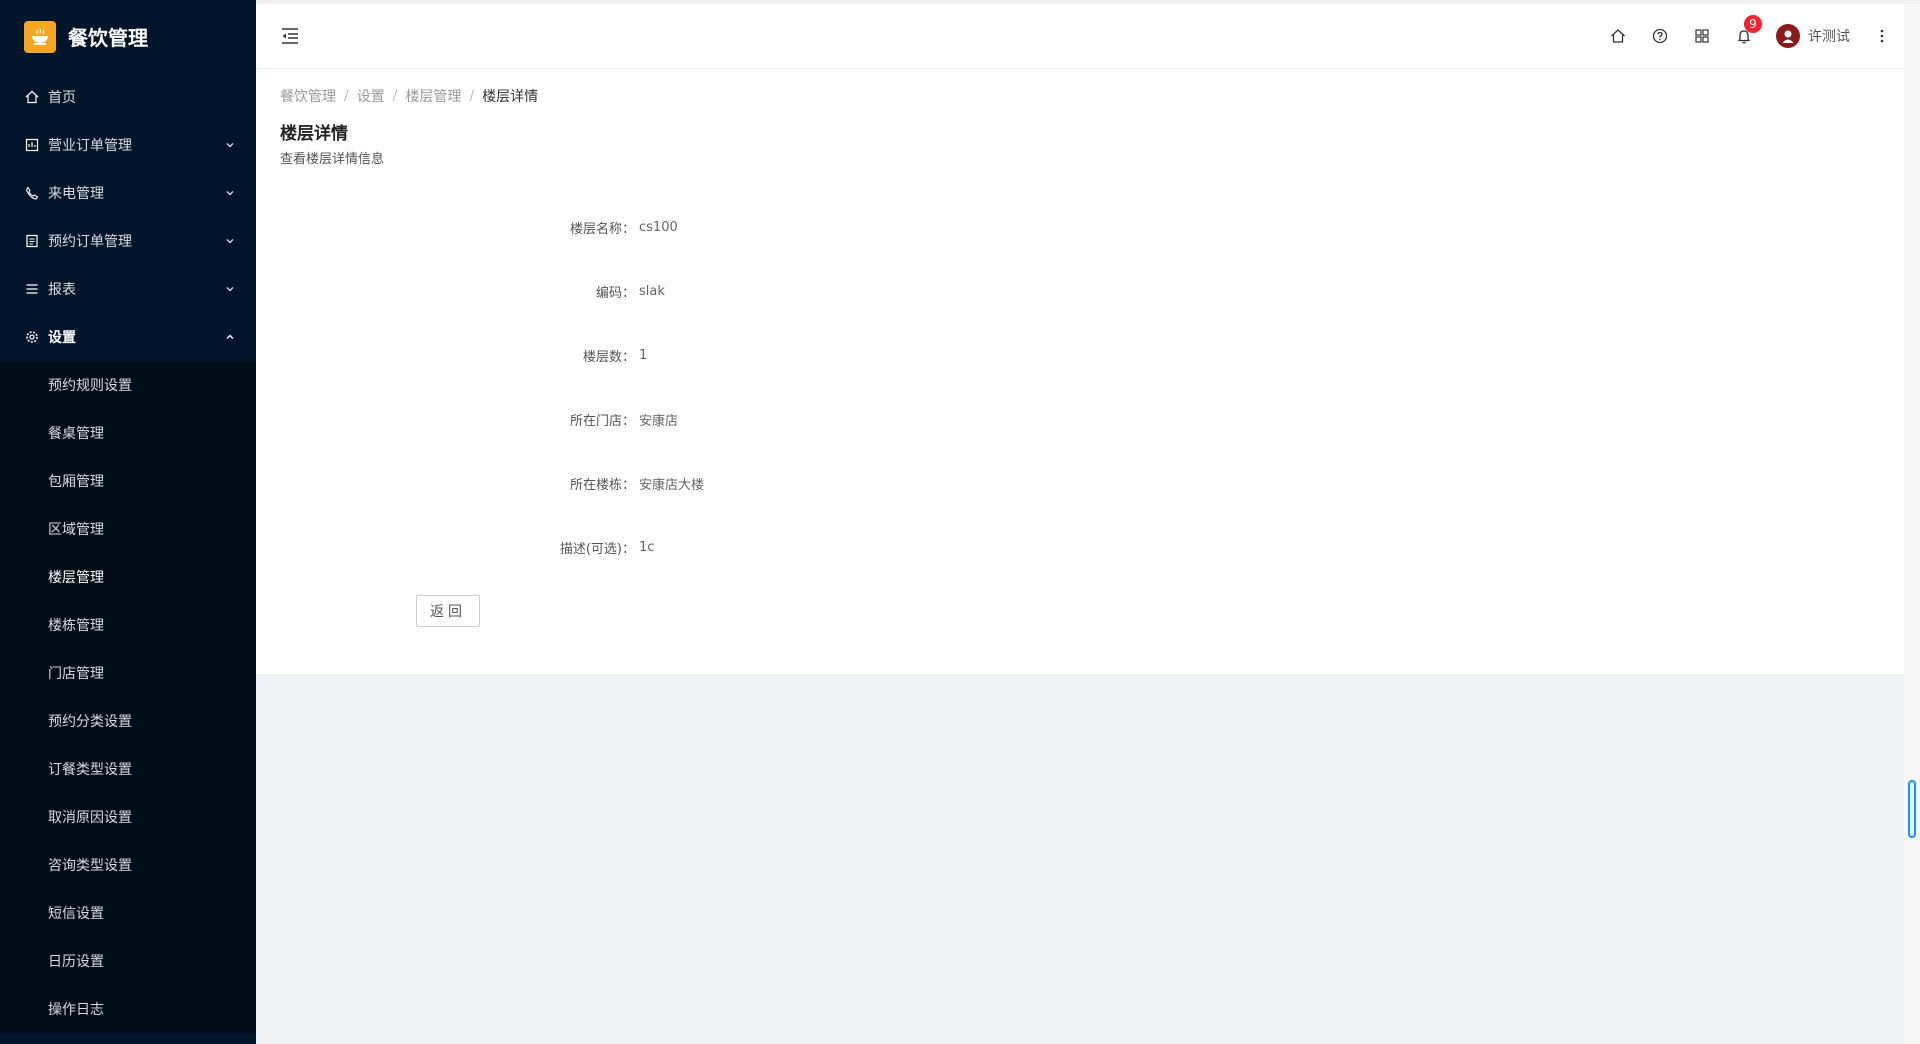 This screenshot has height=1044, width=1920. What do you see at coordinates (647, 547) in the screenshot?
I see `detail-value: 1c` at bounding box center [647, 547].